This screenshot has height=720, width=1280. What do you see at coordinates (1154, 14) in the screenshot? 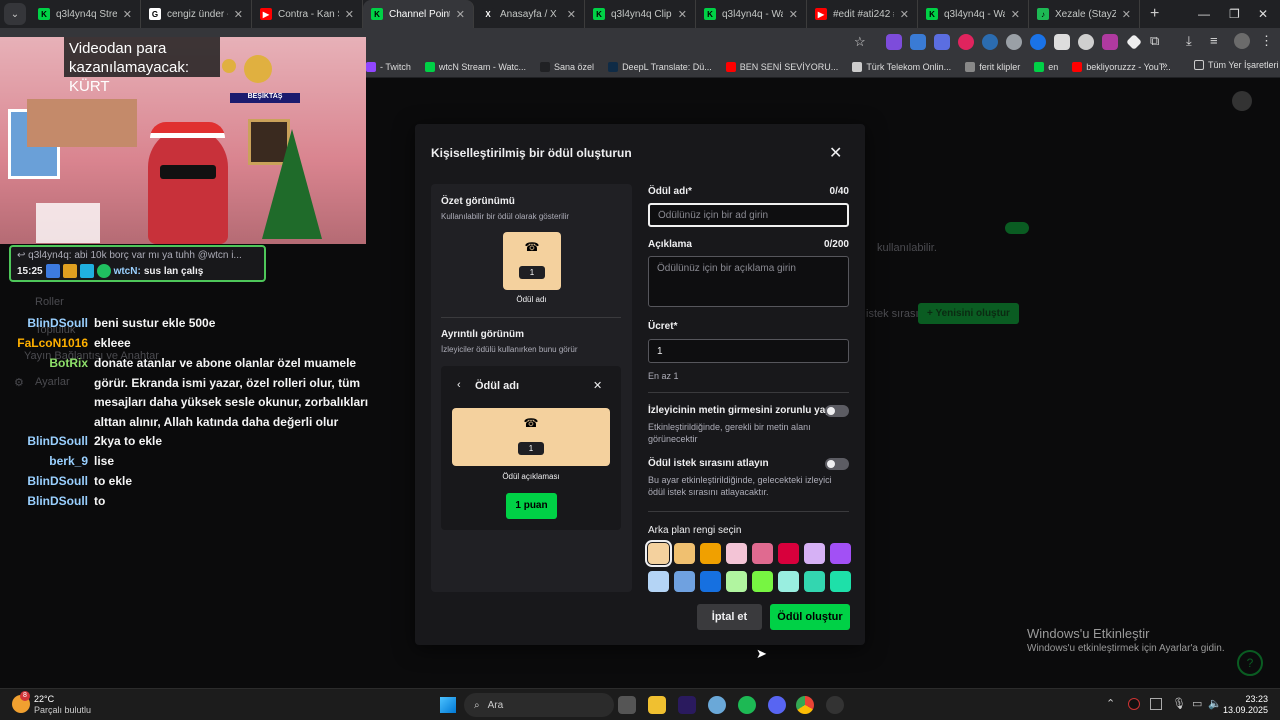
I see `new-tab-button: +` at bounding box center [1154, 14].